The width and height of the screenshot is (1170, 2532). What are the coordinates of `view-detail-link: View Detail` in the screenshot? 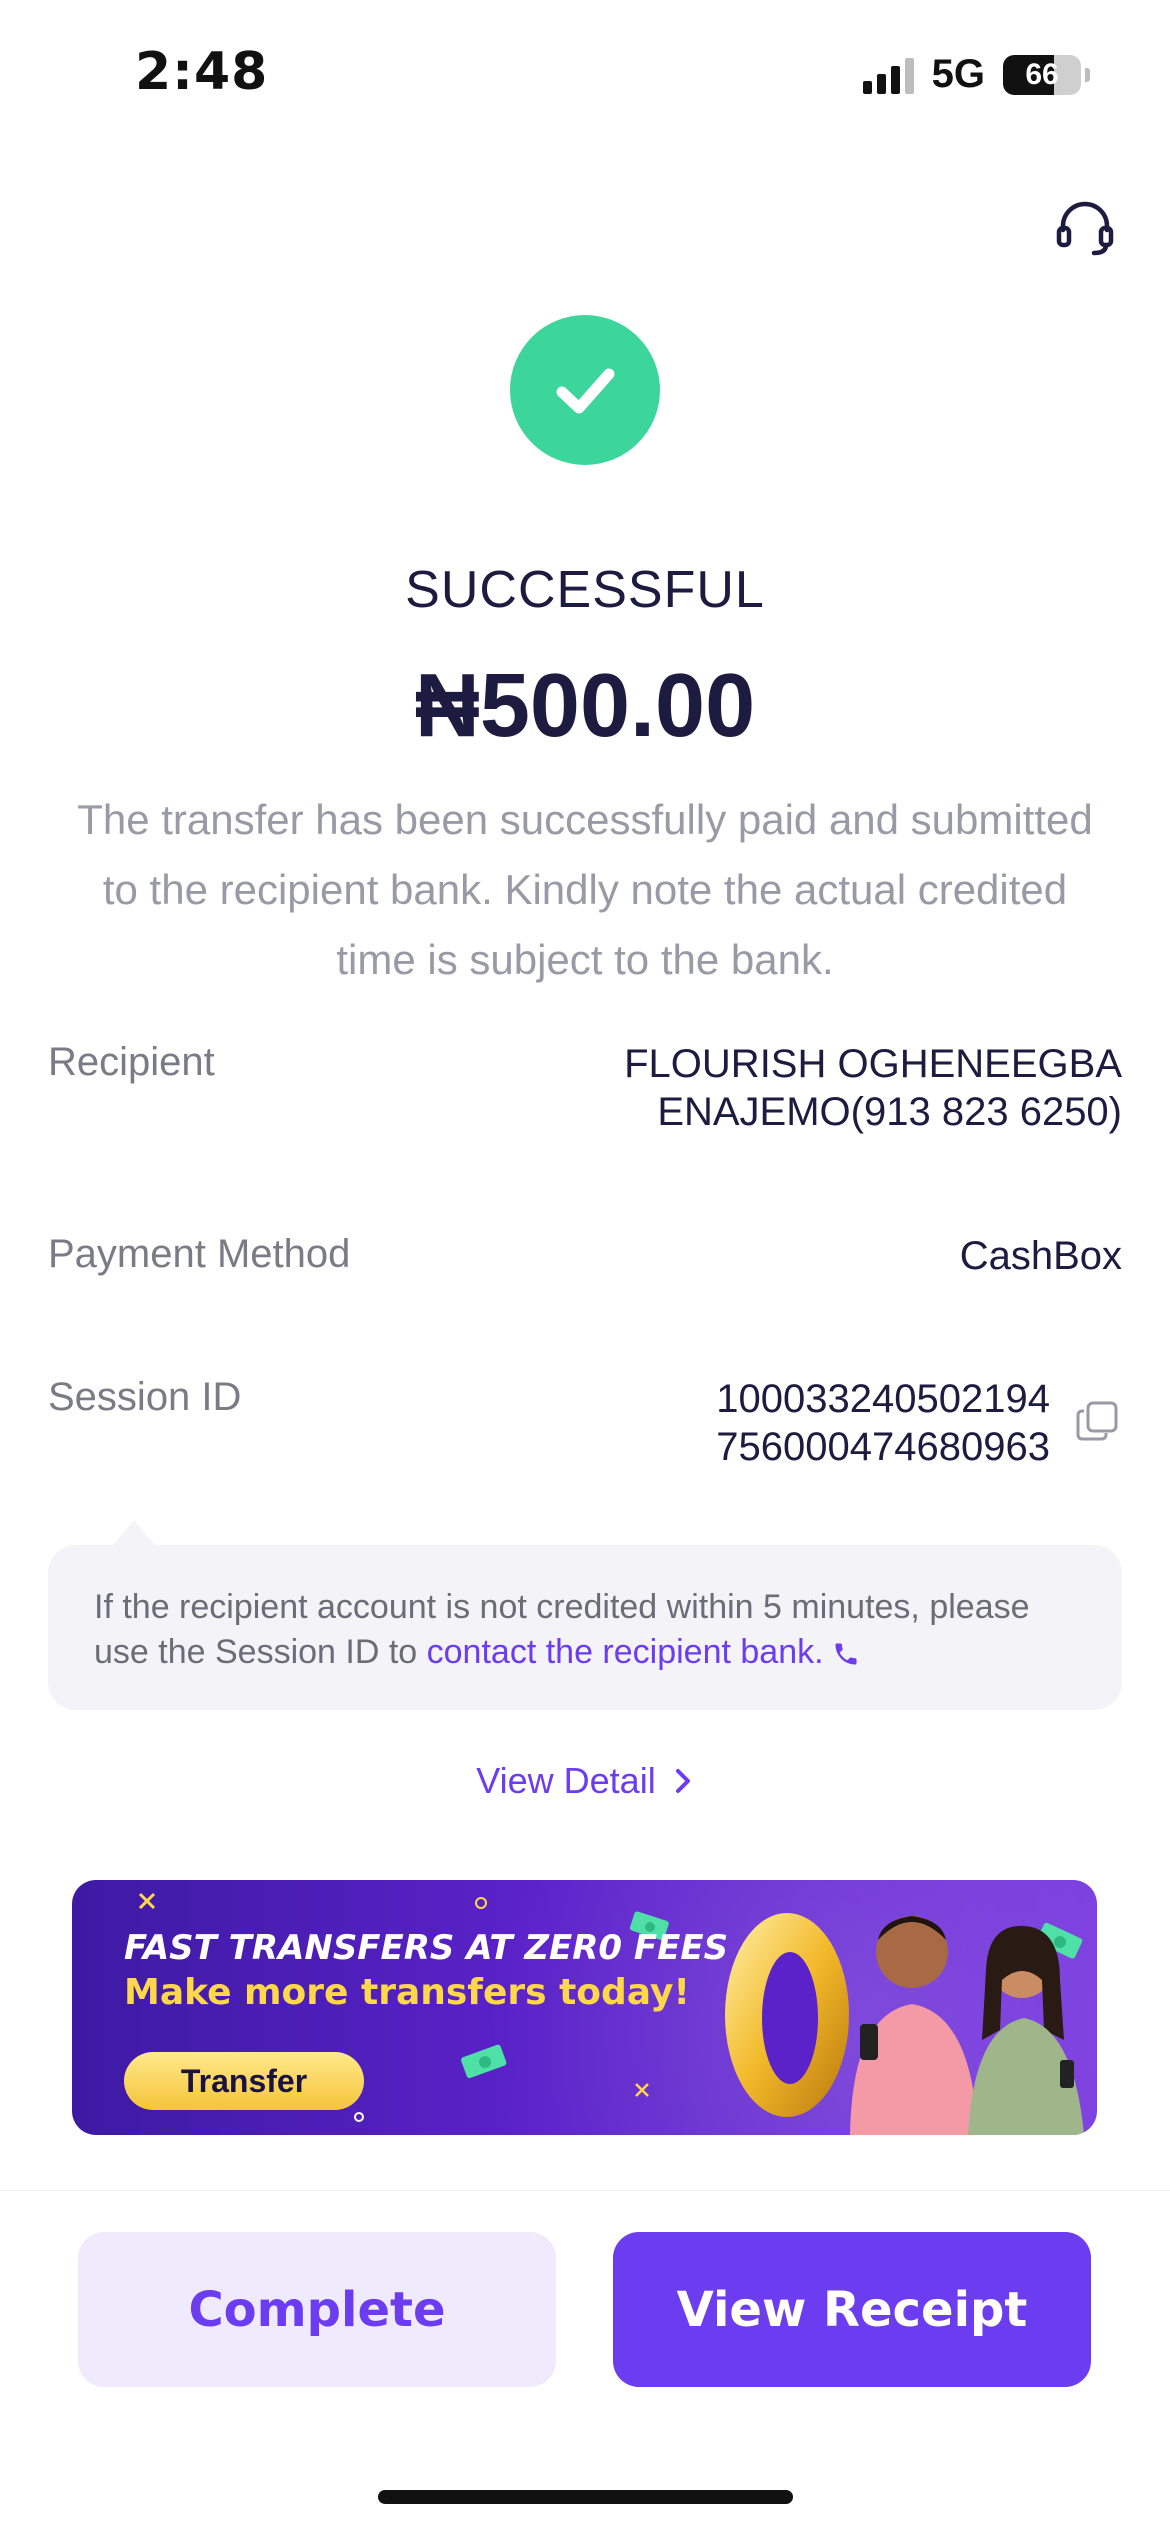 It's located at (585, 1781).